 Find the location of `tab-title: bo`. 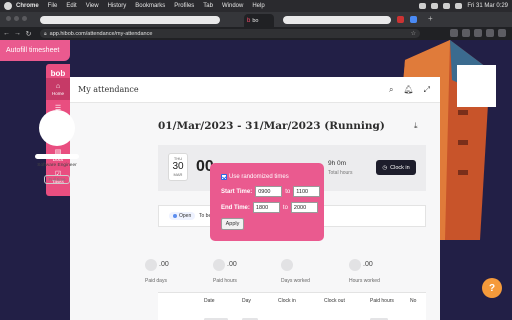

tab-title: bo is located at coordinates (255, 20).